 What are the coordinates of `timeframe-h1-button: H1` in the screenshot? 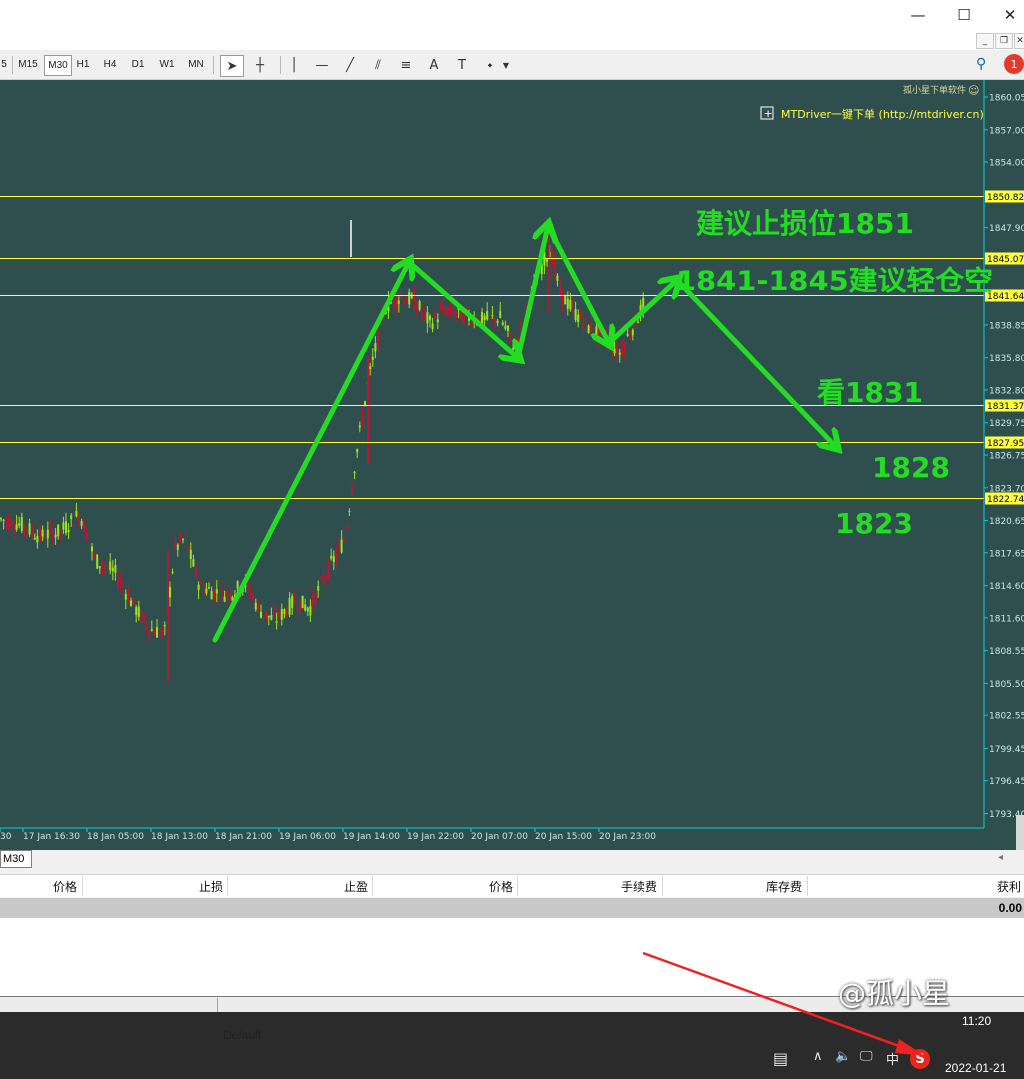 It's located at (83, 64).